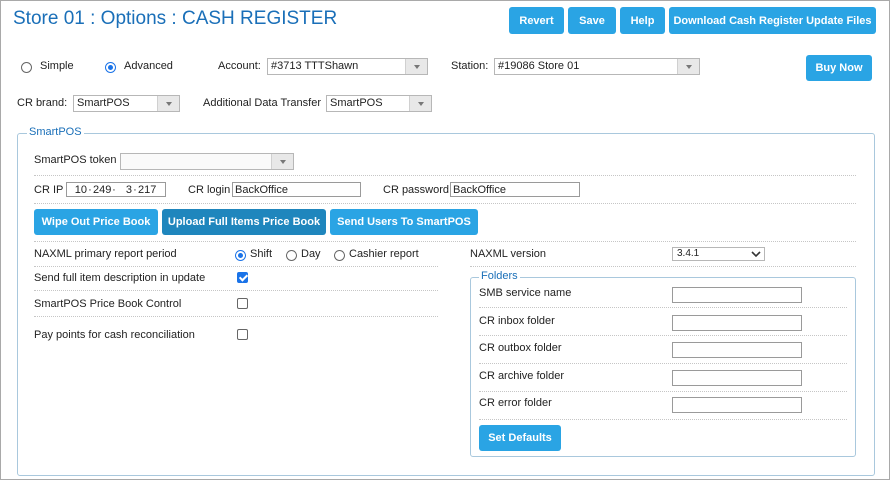 The image size is (890, 480). Describe the element at coordinates (242, 303) in the screenshot. I see `price-book-control-checkbox` at that location.